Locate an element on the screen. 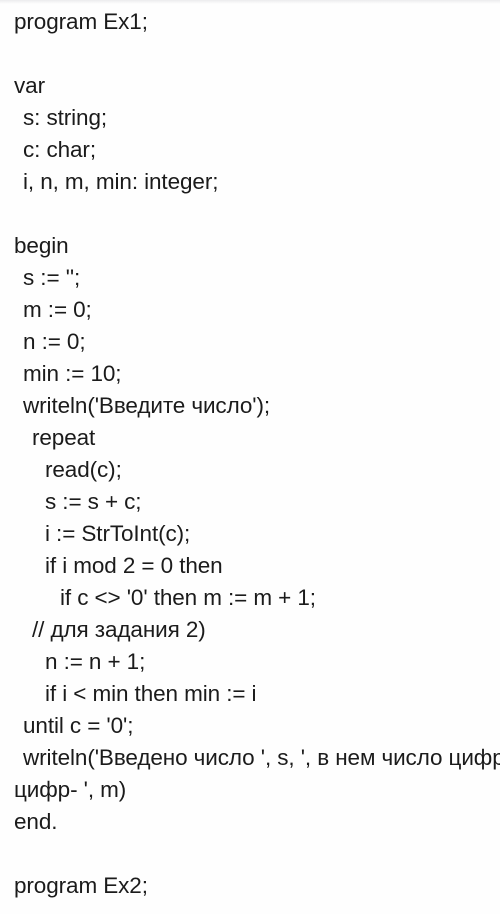 The image size is (500, 914). code-line: if c <> '0' then m := m + 1; is located at coordinates (188, 597).